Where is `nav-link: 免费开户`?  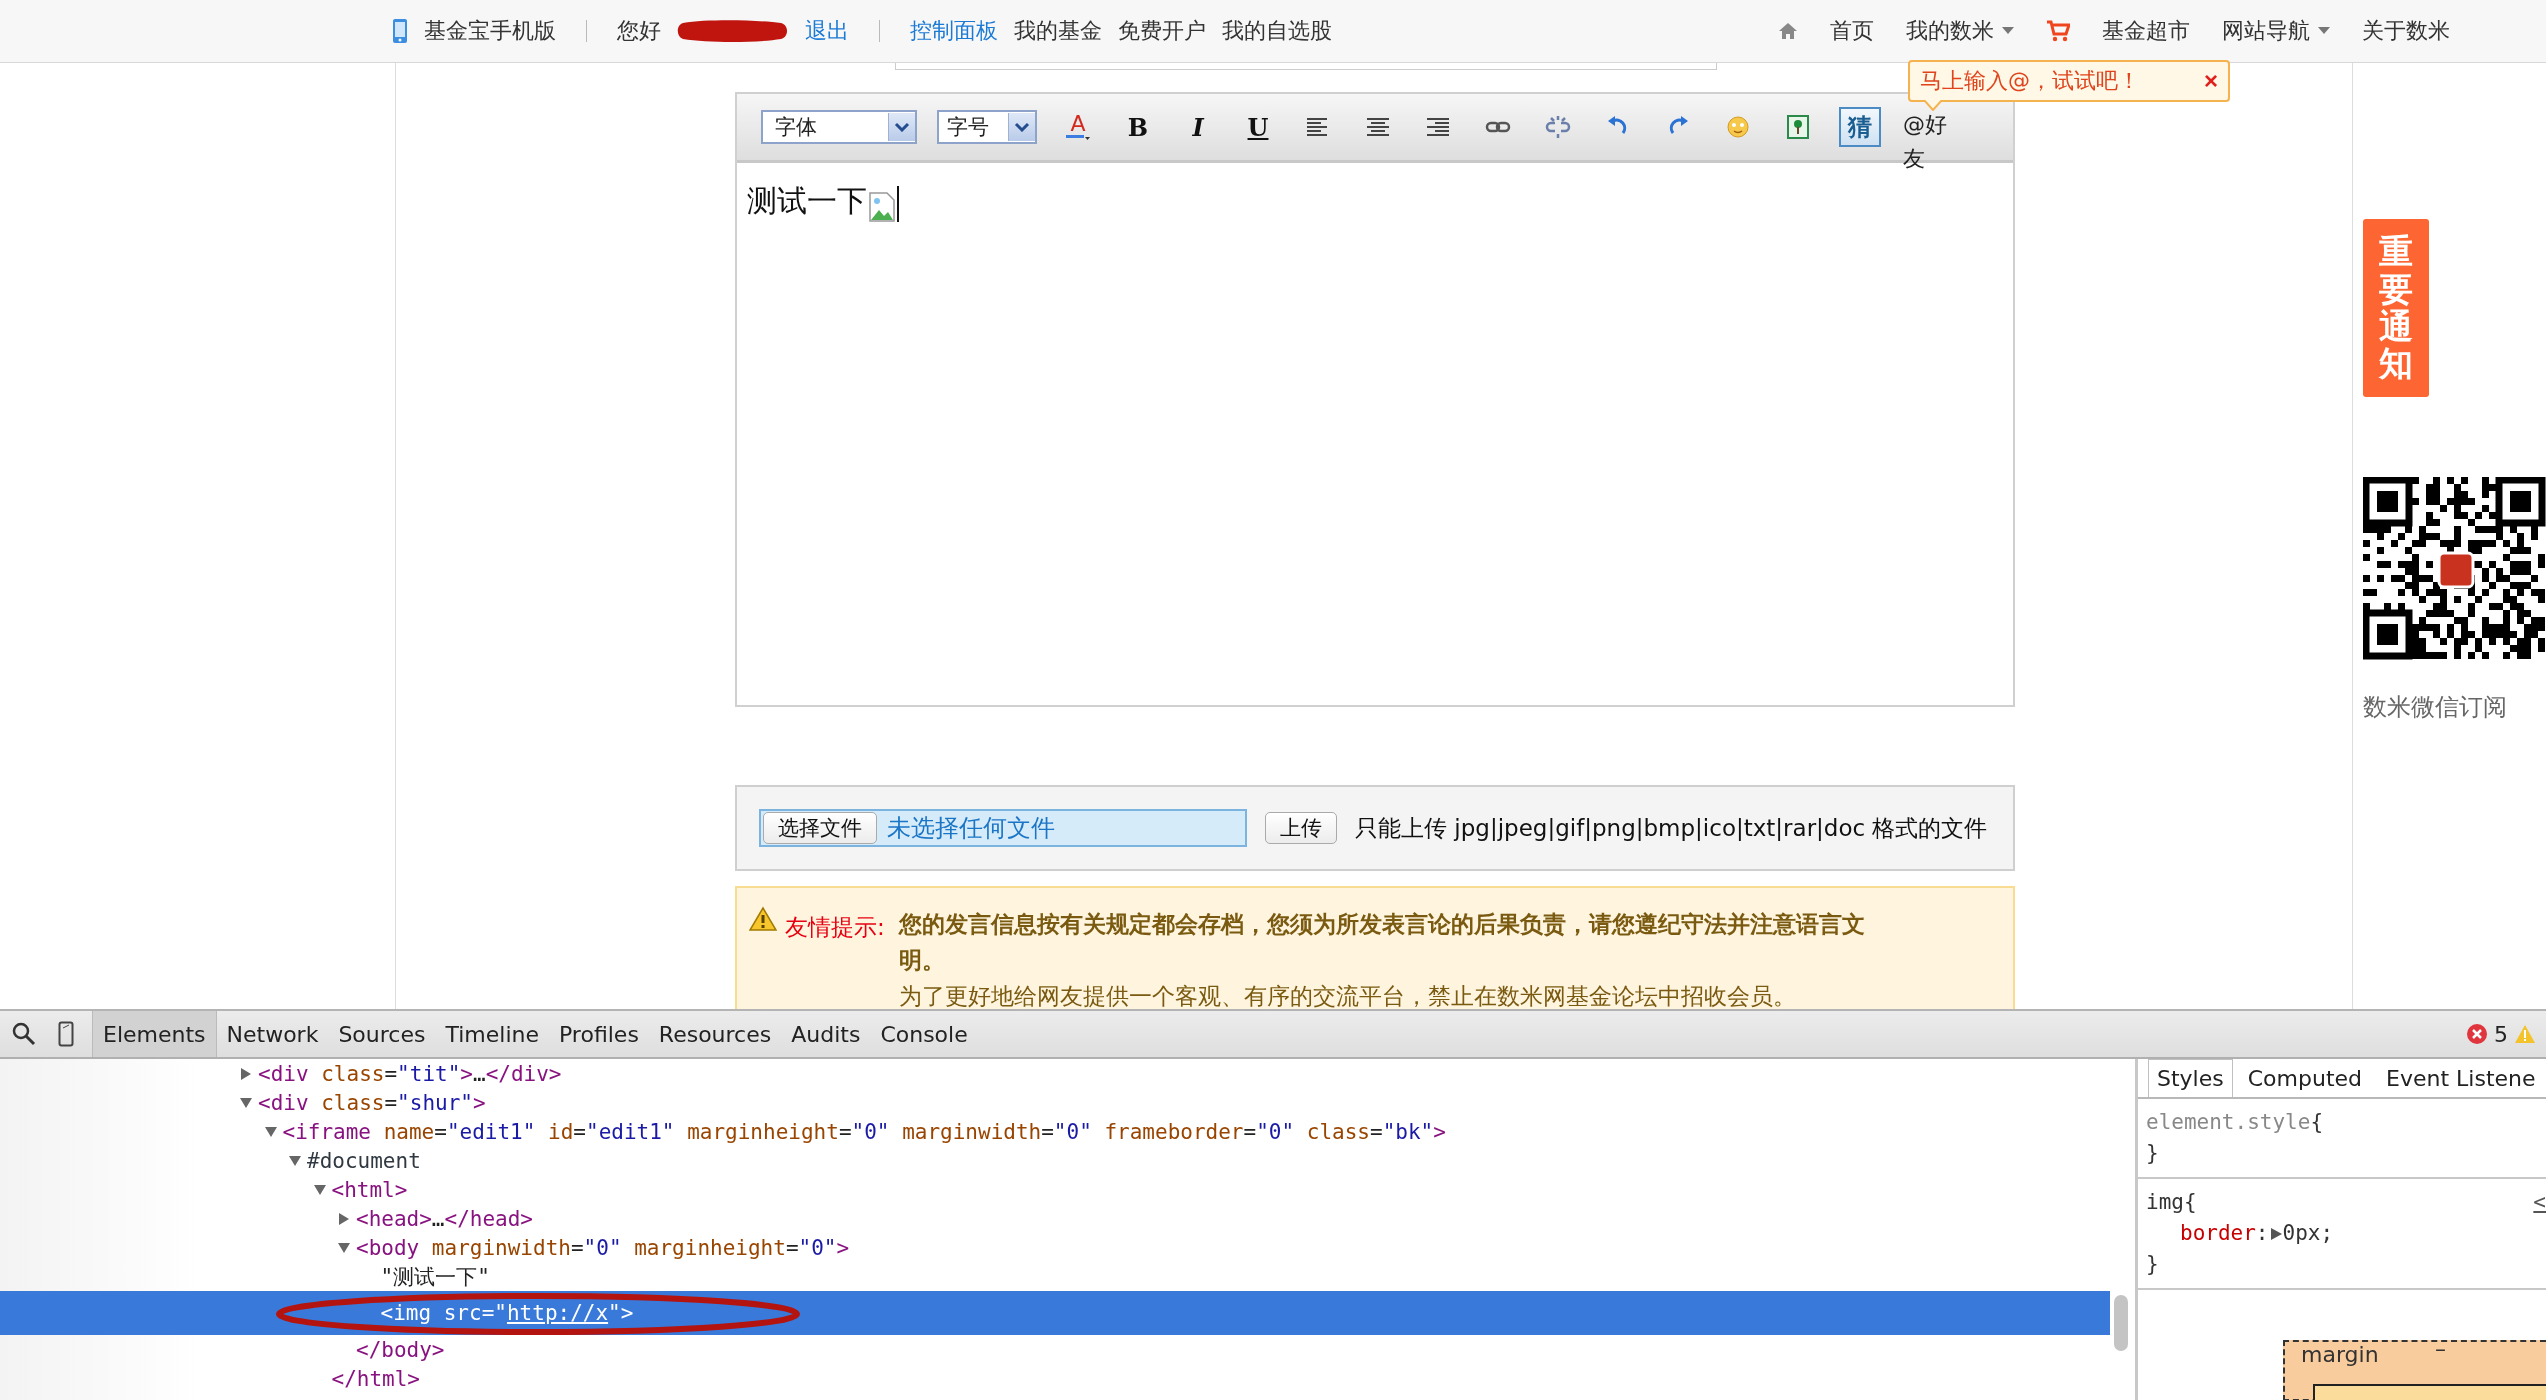
nav-link: 免费开户 is located at coordinates (1162, 31).